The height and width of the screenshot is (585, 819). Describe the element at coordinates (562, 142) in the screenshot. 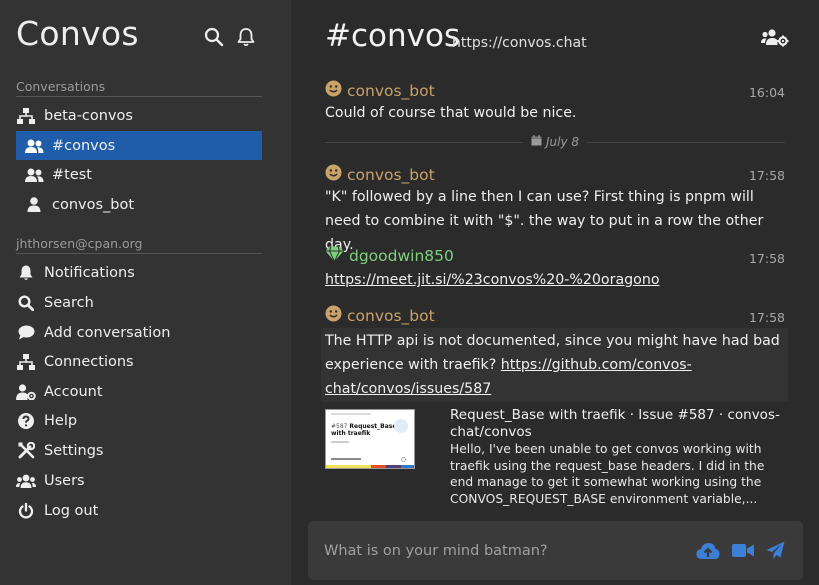

I see `date-label: July 8` at that location.